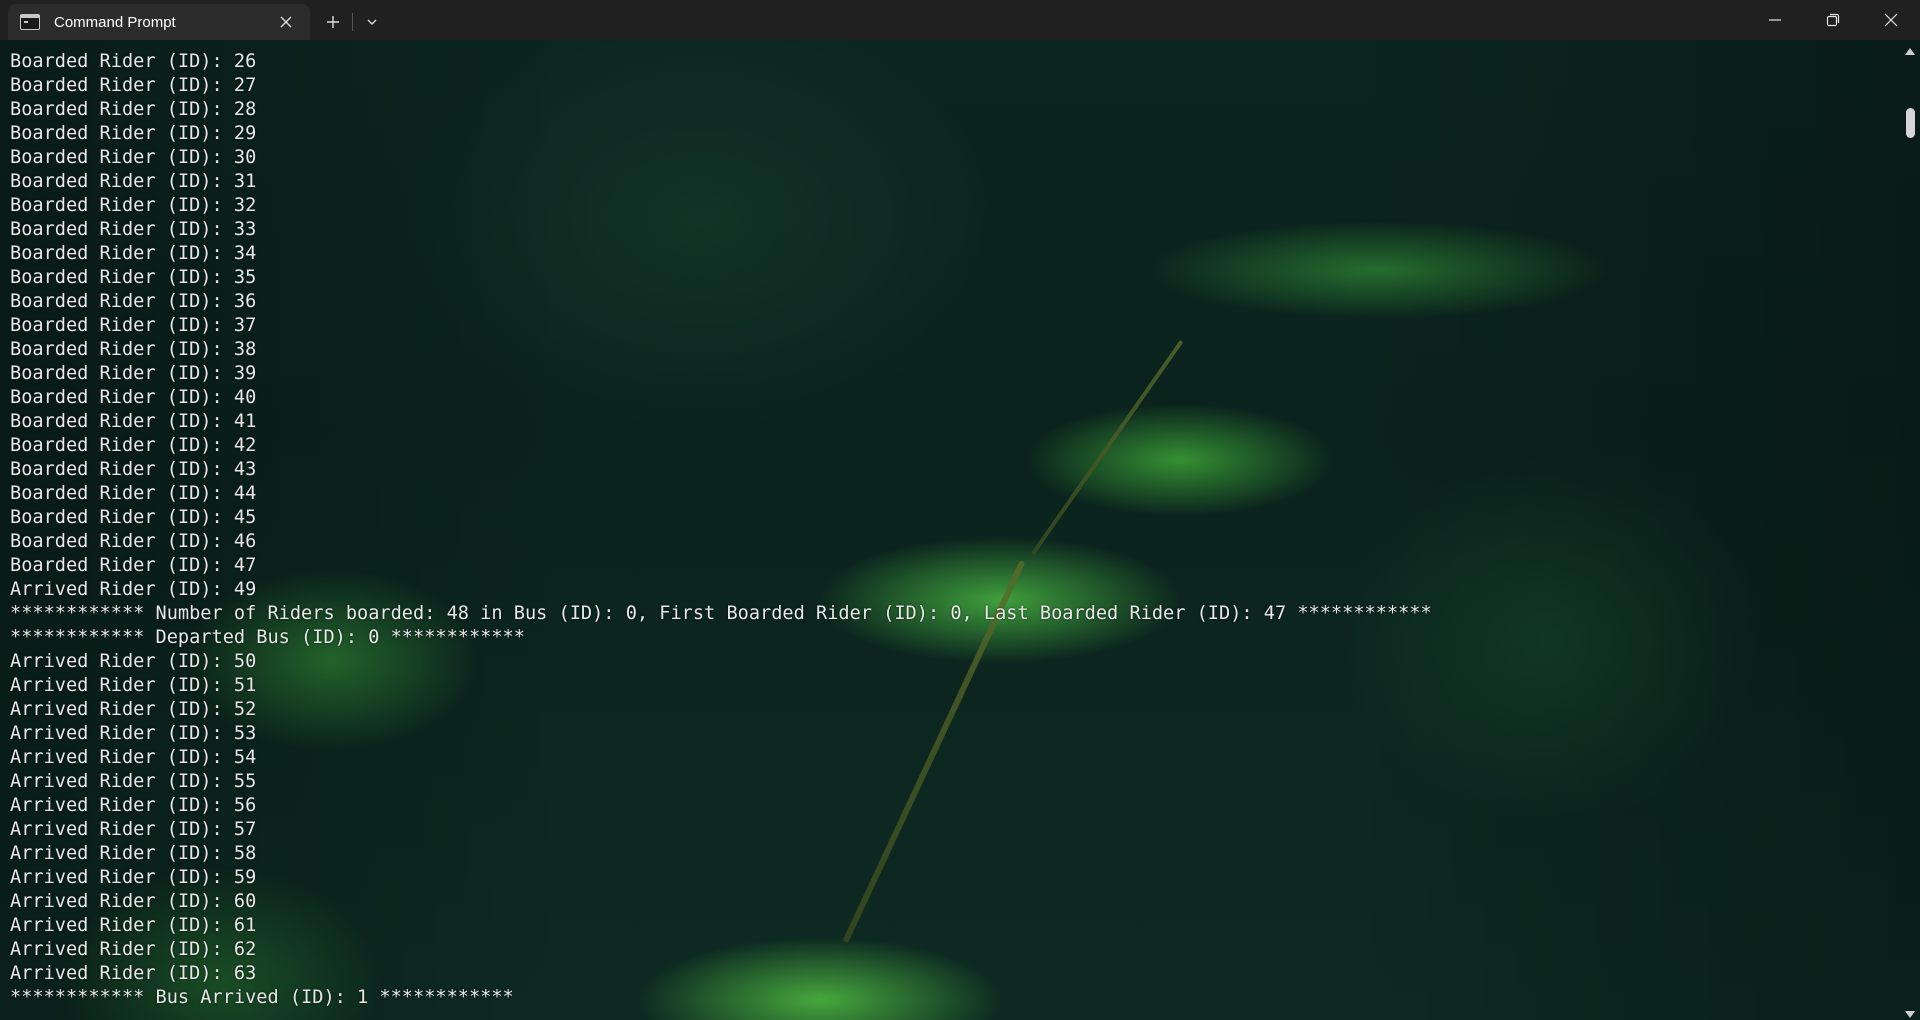 Image resolution: width=1920 pixels, height=1020 pixels. I want to click on chevron-down-icon, so click(372, 22).